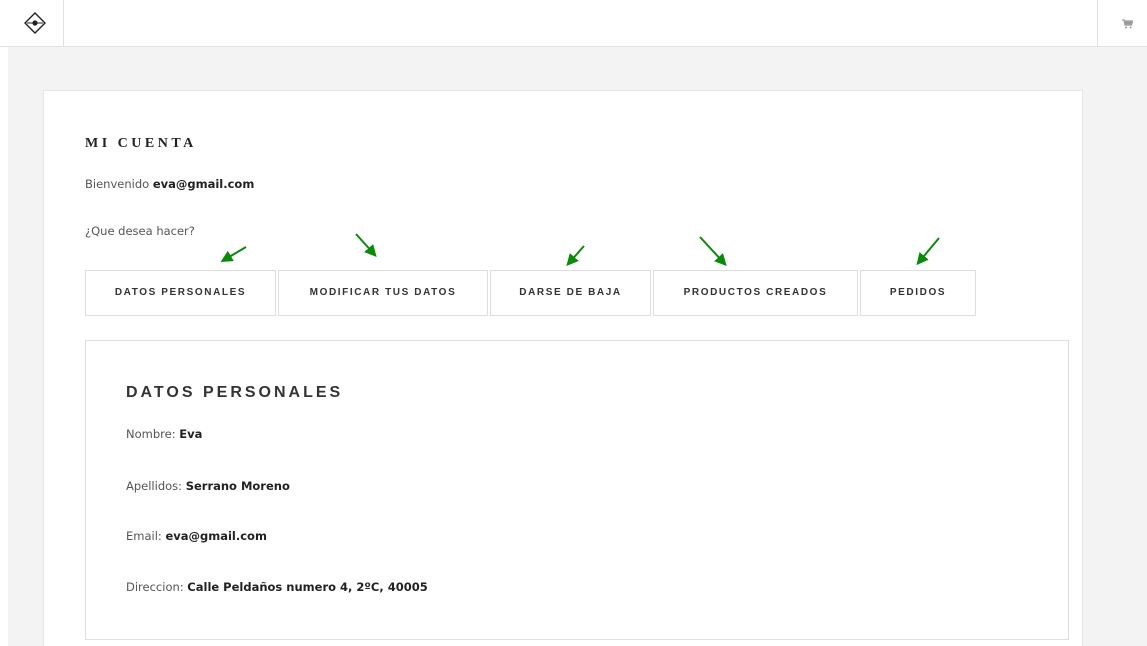 This screenshot has height=646, width=1147. I want to click on field-apellidos: Apellidos: Serrano Moreno, so click(208, 486).